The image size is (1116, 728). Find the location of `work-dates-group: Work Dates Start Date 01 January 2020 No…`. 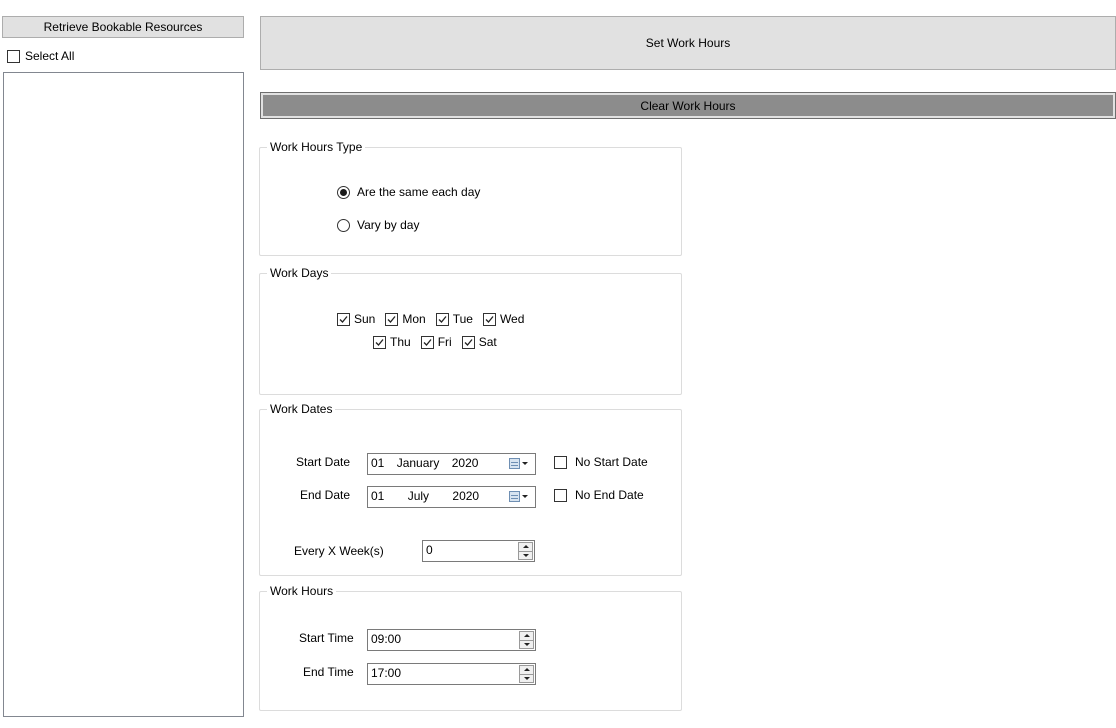

work-dates-group: Work Dates Start Date 01 January 2020 No… is located at coordinates (470, 489).